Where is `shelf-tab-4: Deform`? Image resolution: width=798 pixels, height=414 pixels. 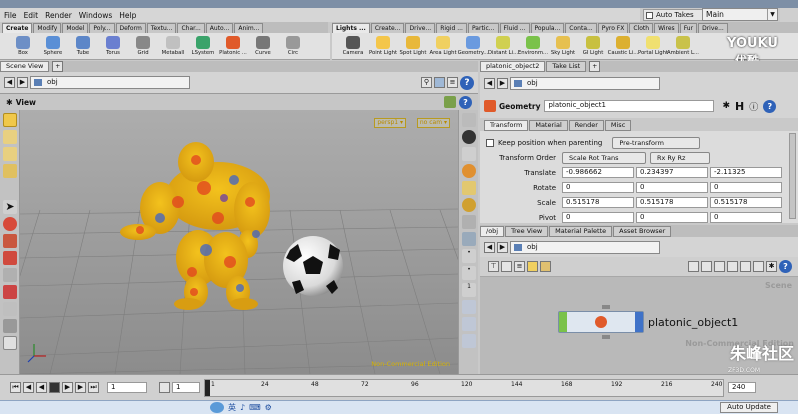 shelf-tab-4: Deform is located at coordinates (130, 27).